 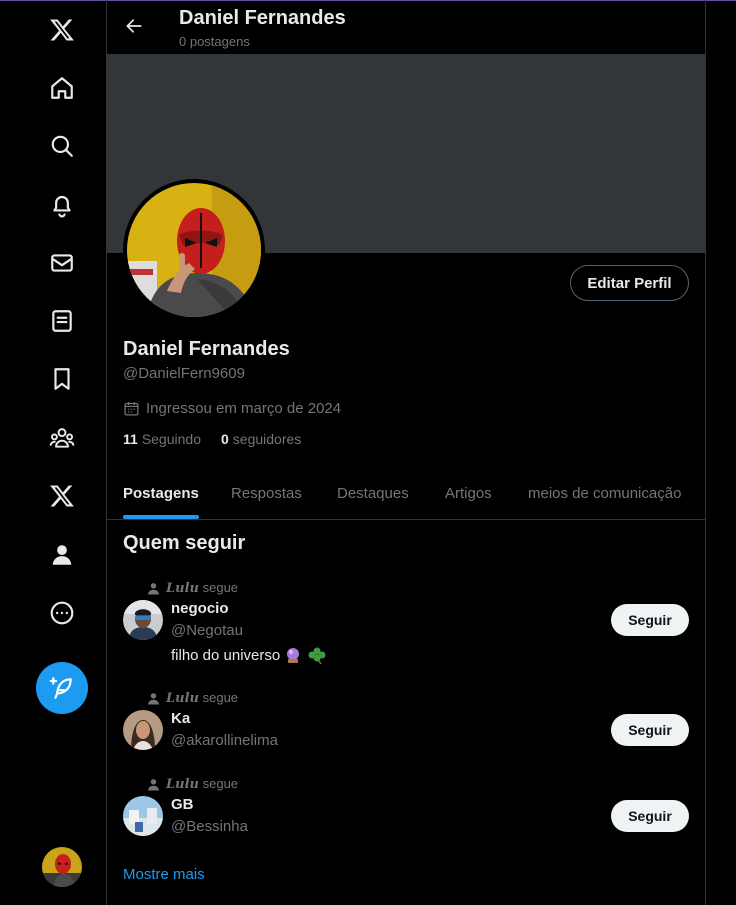 I want to click on compose-post-button, so click(x=62, y=688).